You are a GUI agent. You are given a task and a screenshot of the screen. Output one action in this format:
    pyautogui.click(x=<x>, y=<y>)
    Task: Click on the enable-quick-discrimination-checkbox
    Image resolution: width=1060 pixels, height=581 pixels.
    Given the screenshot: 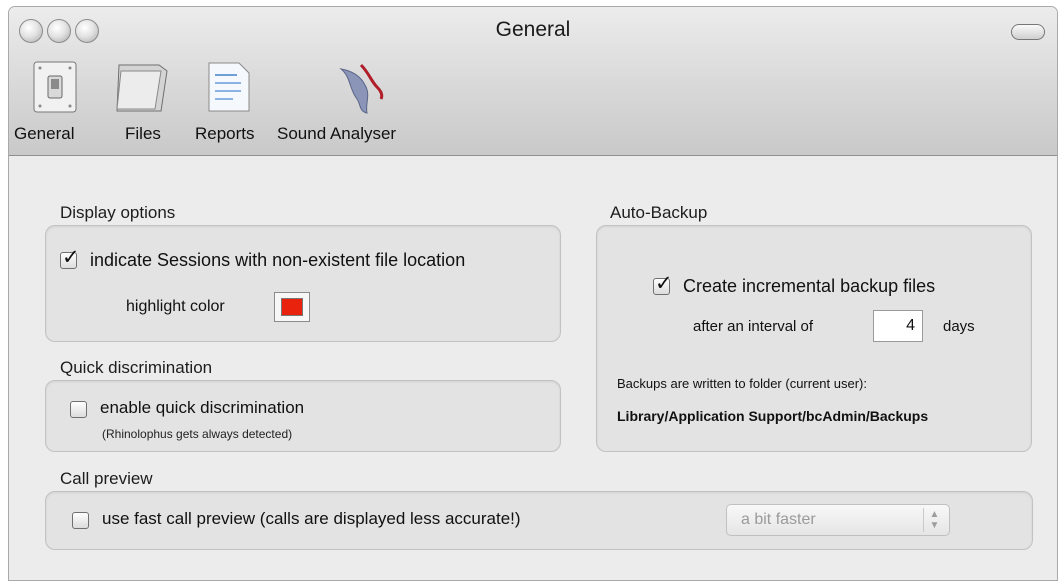 What is the action you would take?
    pyautogui.click(x=78, y=409)
    